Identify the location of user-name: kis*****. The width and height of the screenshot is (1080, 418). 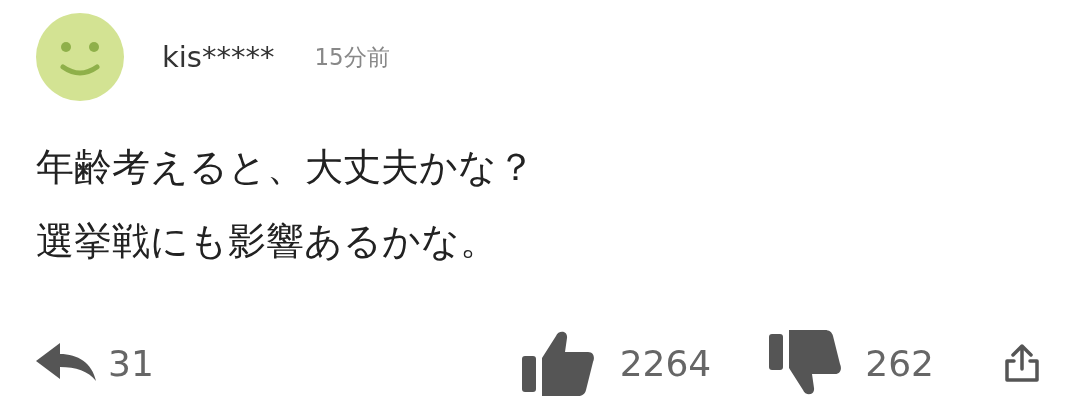
(218, 57).